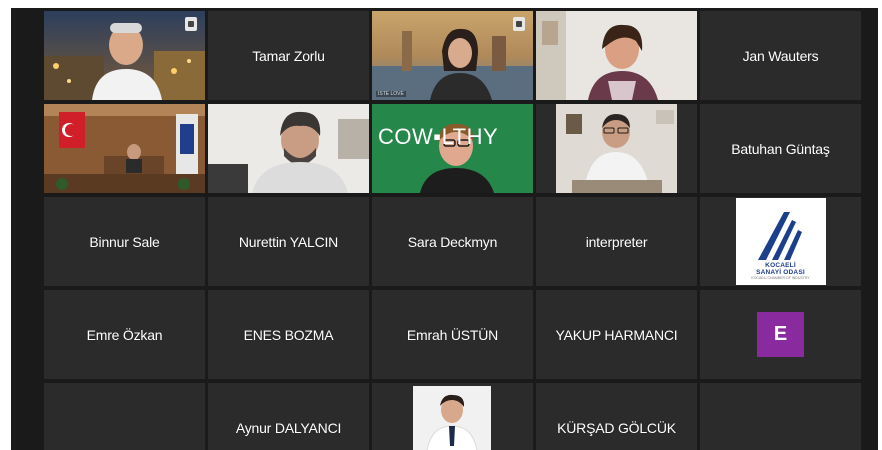  I want to click on participant-name: Emrah ÜSTÜN, so click(452, 334).